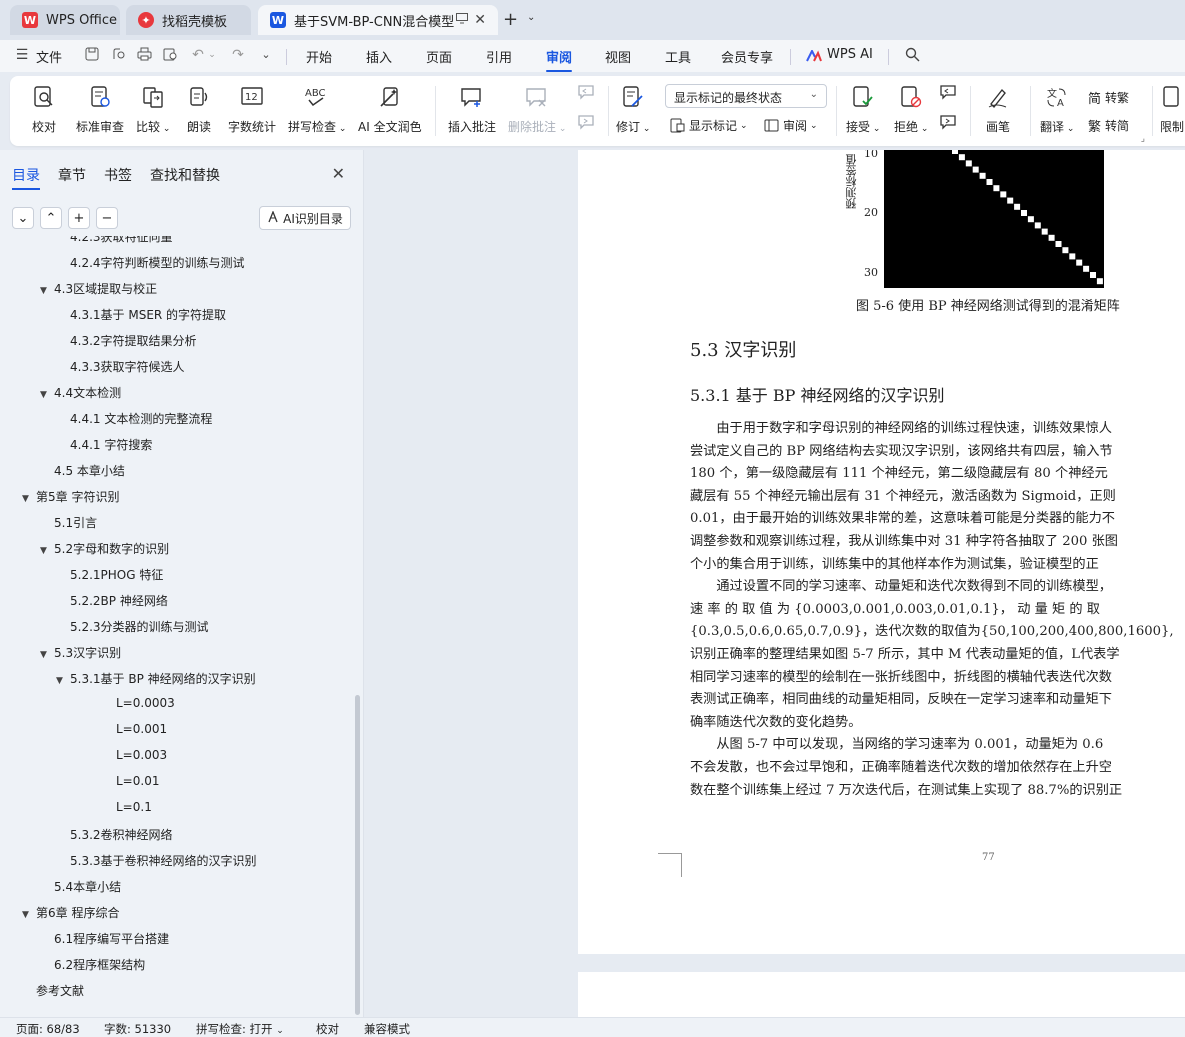  Describe the element at coordinates (327, 1029) in the screenshot. I see `proof-indicator: 校对` at that location.